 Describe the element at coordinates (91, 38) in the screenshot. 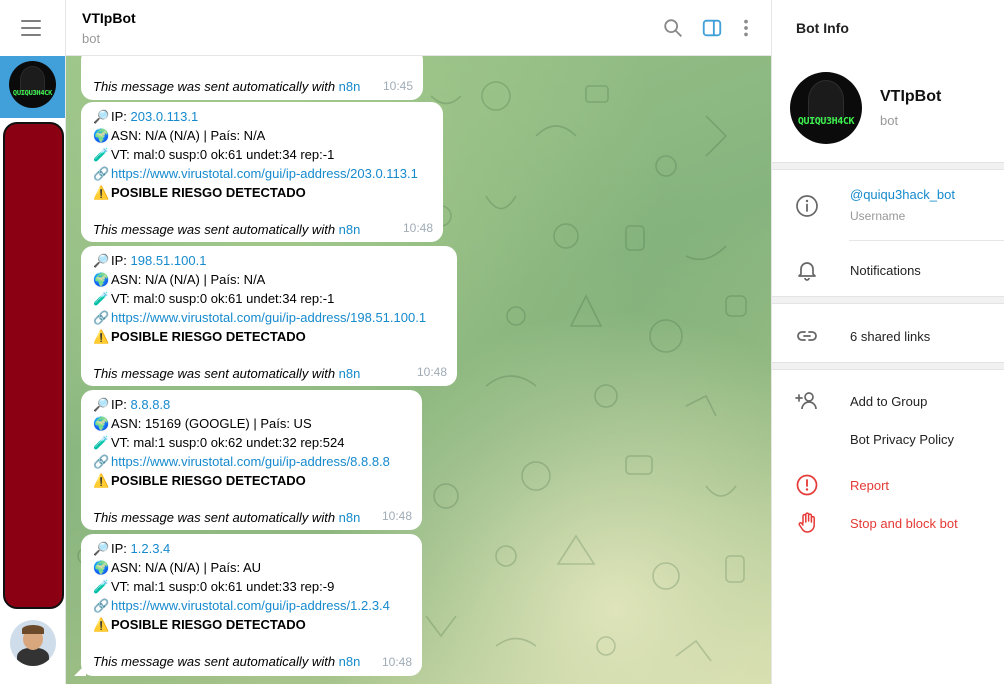

I see `chat-subtitle: bot` at that location.